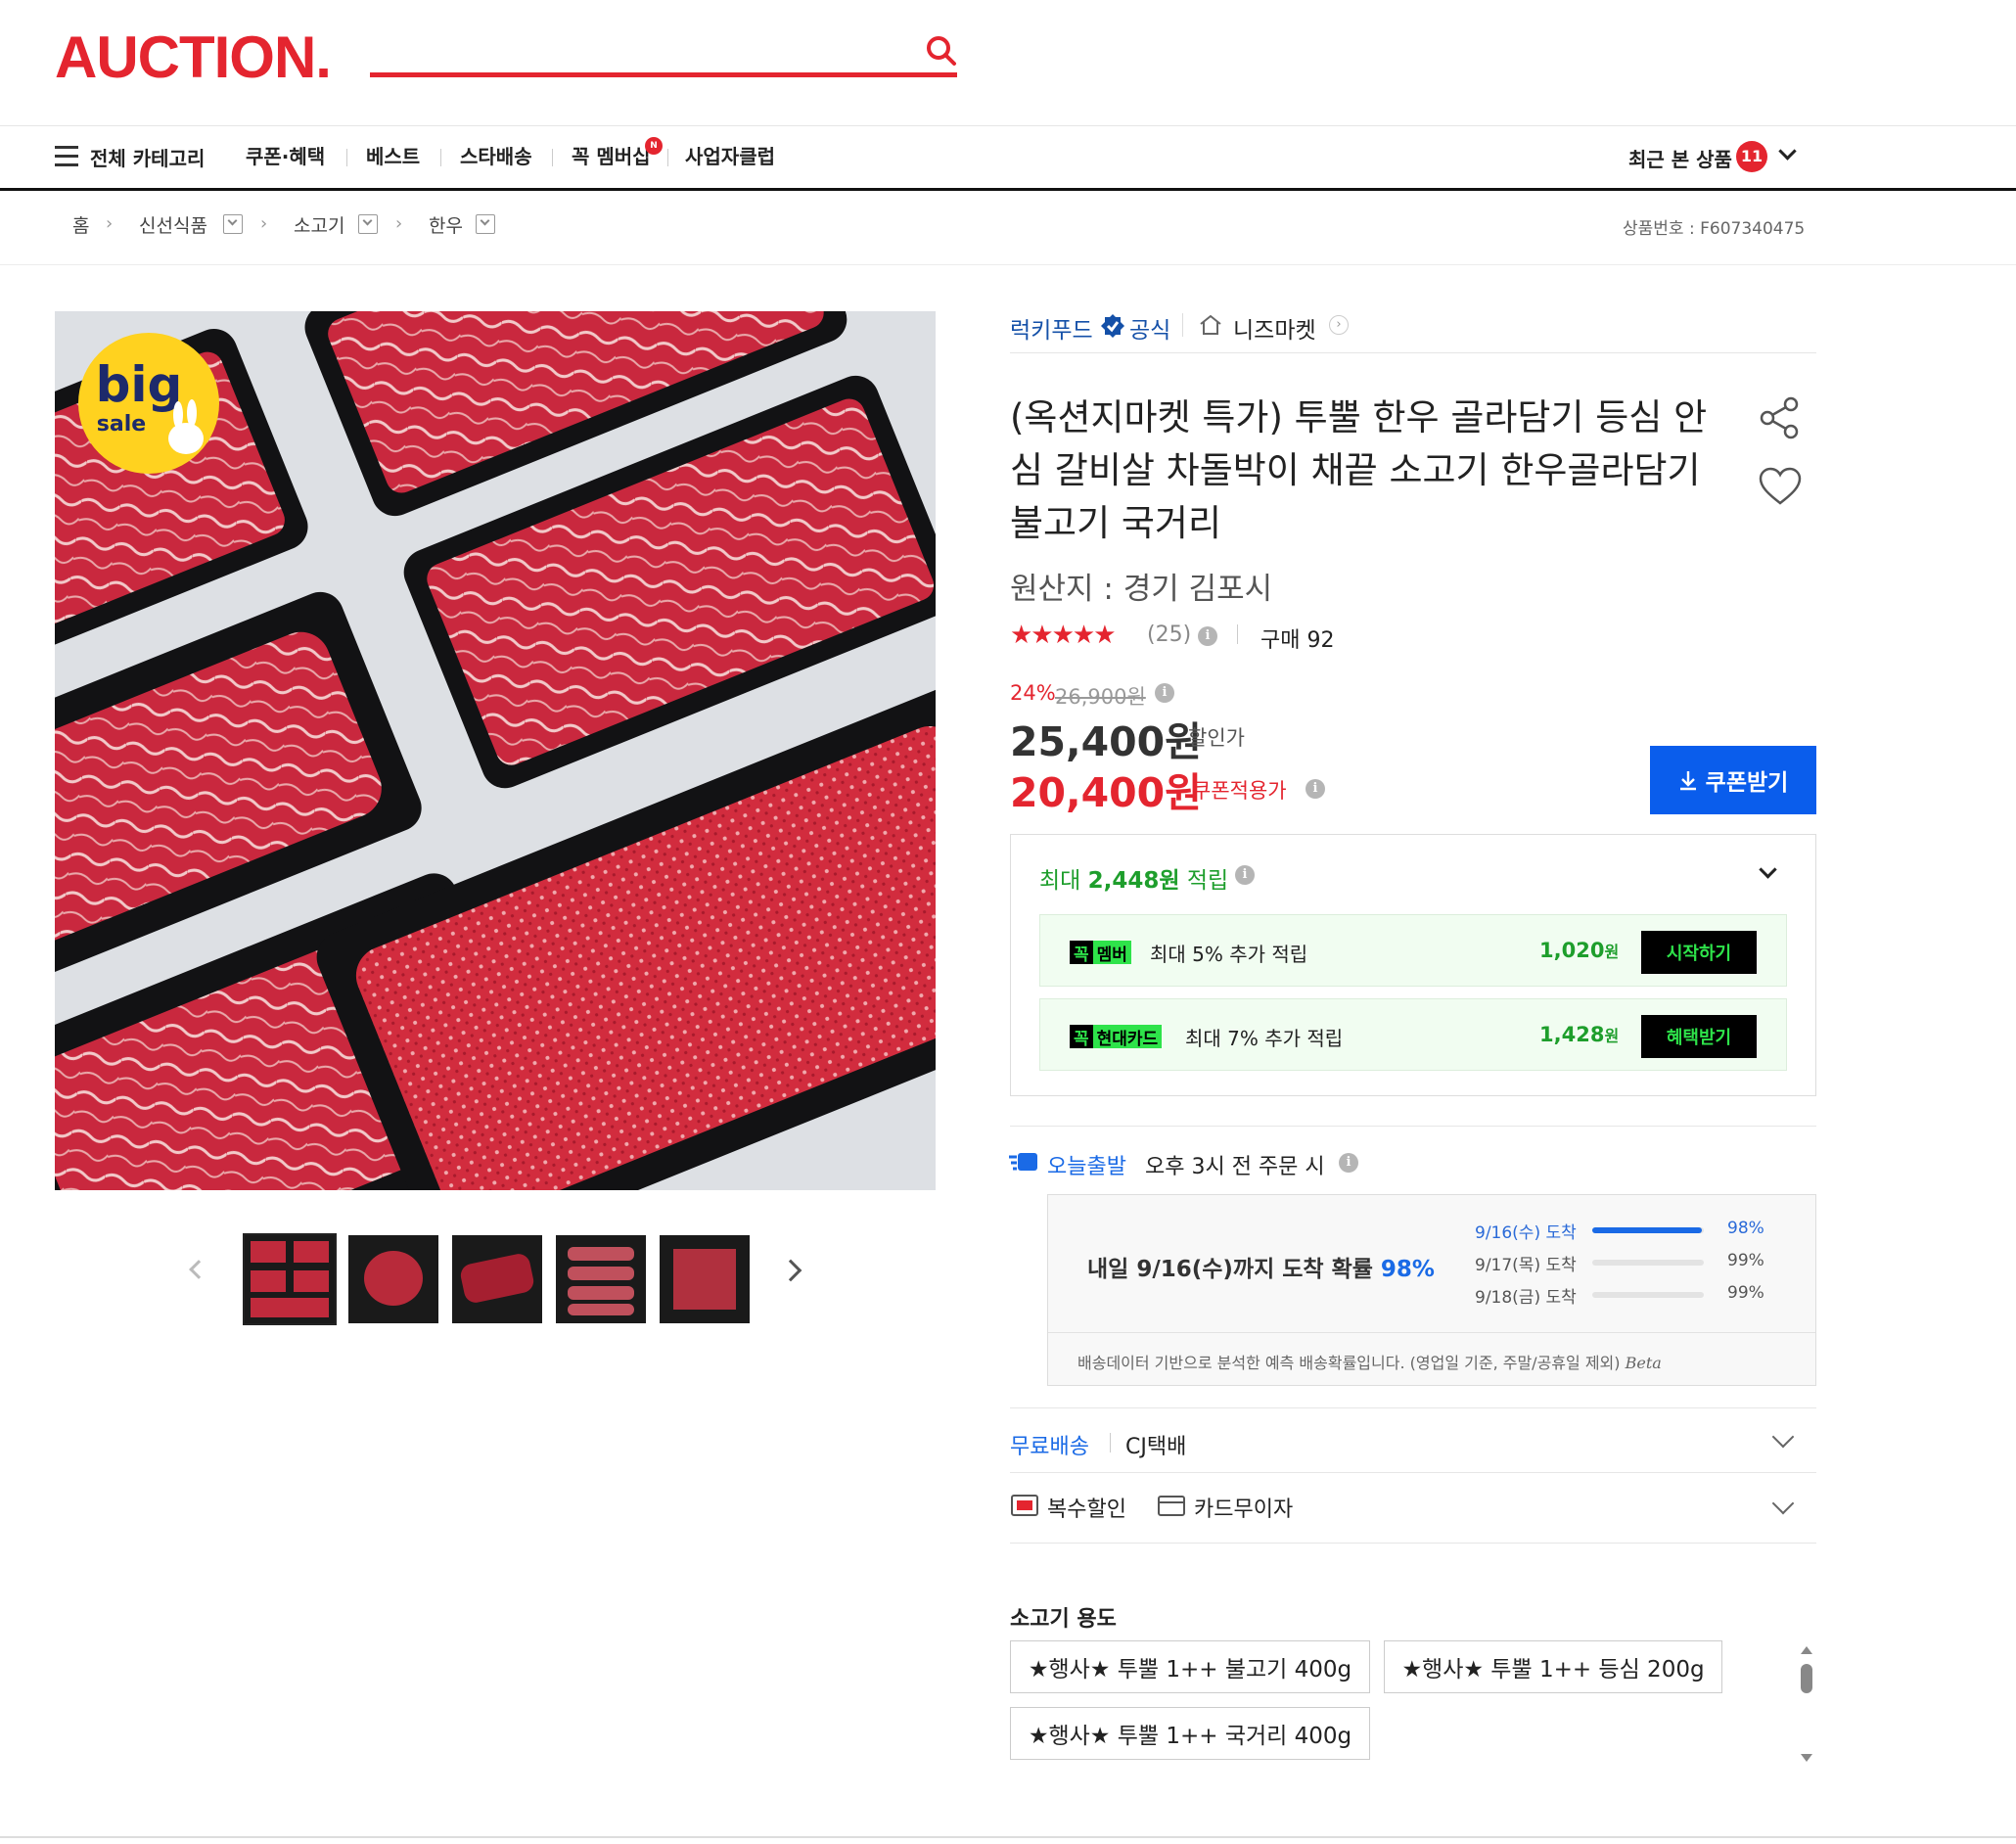 This screenshot has height=1844, width=2016. What do you see at coordinates (1169, 634) in the screenshot?
I see `review-count: (25)` at bounding box center [1169, 634].